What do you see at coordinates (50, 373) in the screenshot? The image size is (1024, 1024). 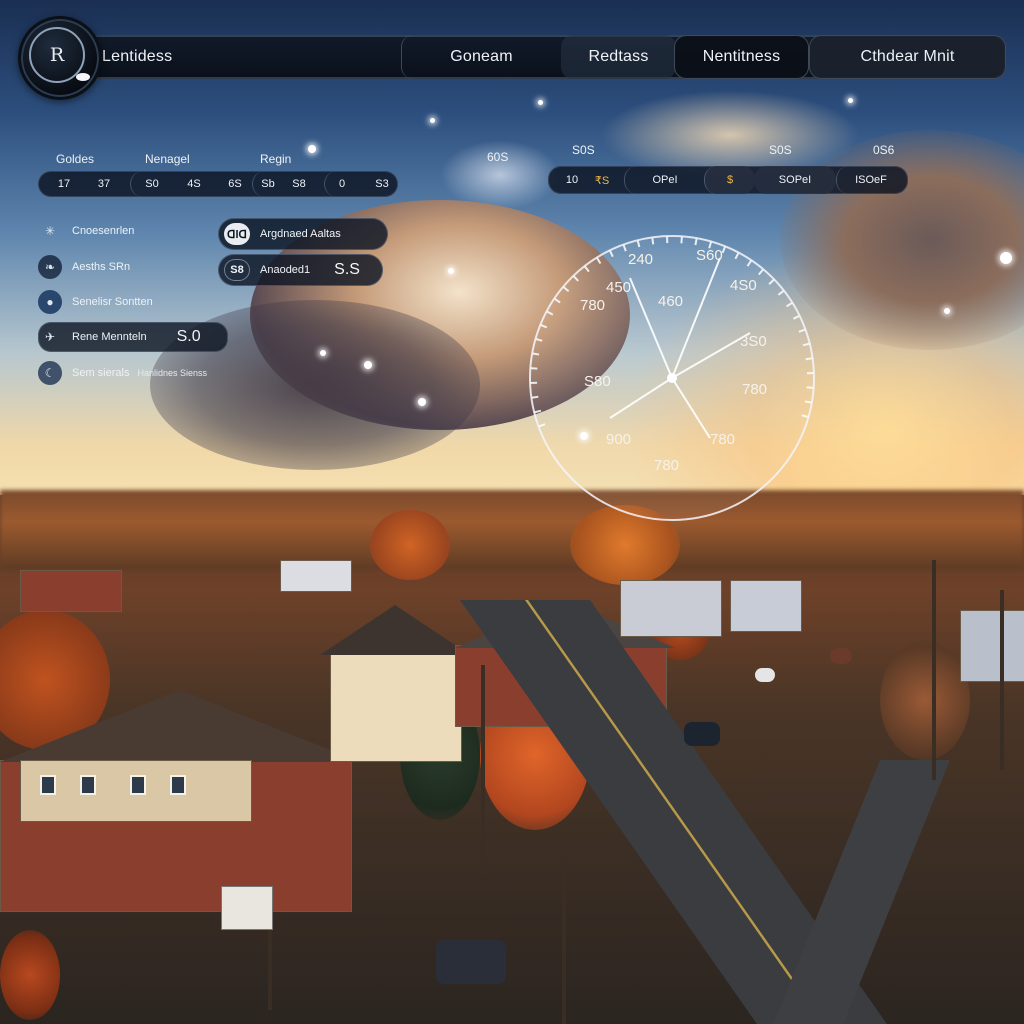 I see `moon-icon: ☾` at bounding box center [50, 373].